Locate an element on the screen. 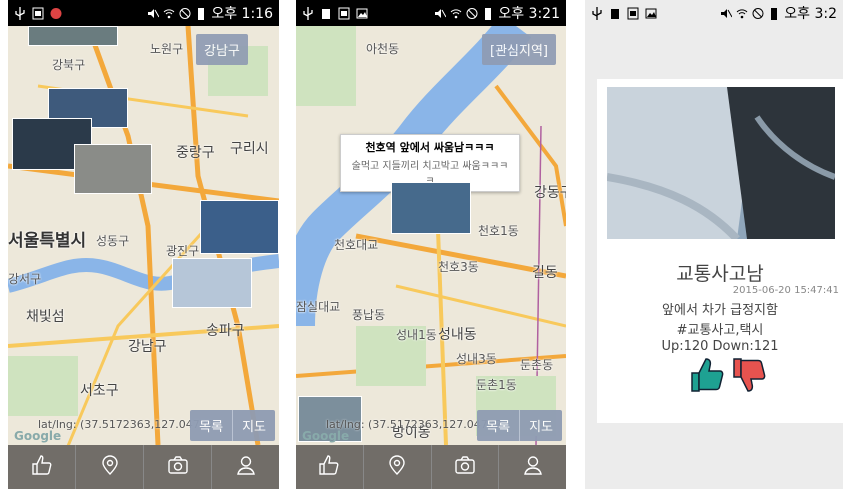 This screenshot has height=489, width=843. app-icon is located at coordinates (56, 13).